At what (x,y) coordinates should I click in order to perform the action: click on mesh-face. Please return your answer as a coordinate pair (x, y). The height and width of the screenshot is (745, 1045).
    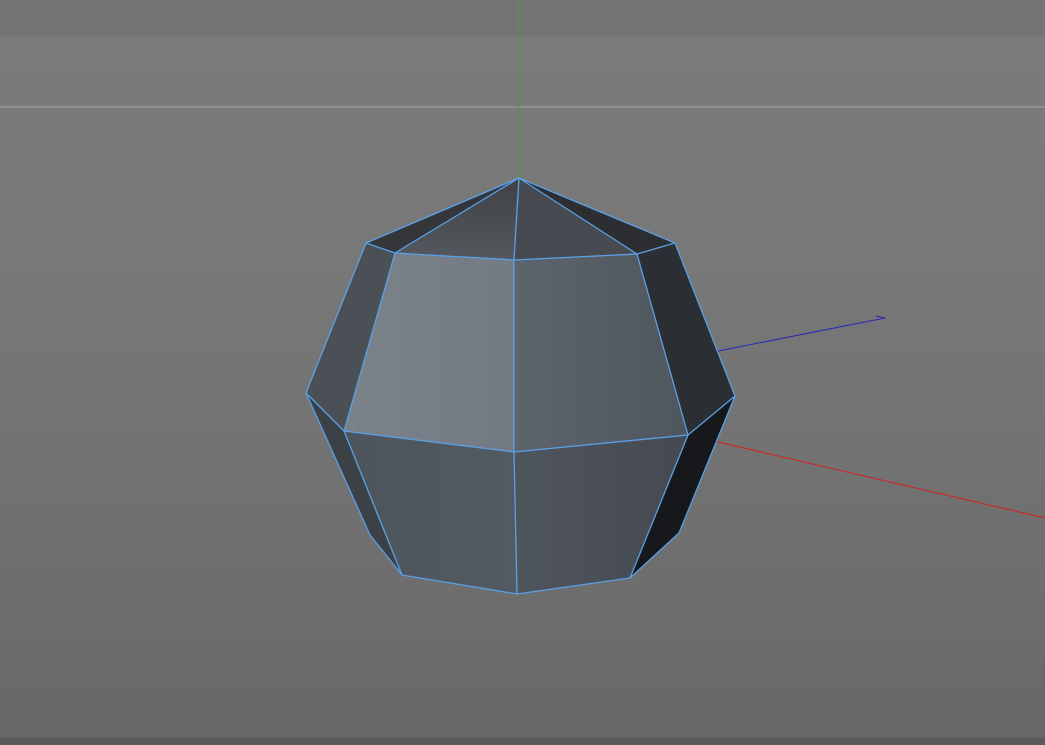
    Looking at the image, I should click on (457, 219).